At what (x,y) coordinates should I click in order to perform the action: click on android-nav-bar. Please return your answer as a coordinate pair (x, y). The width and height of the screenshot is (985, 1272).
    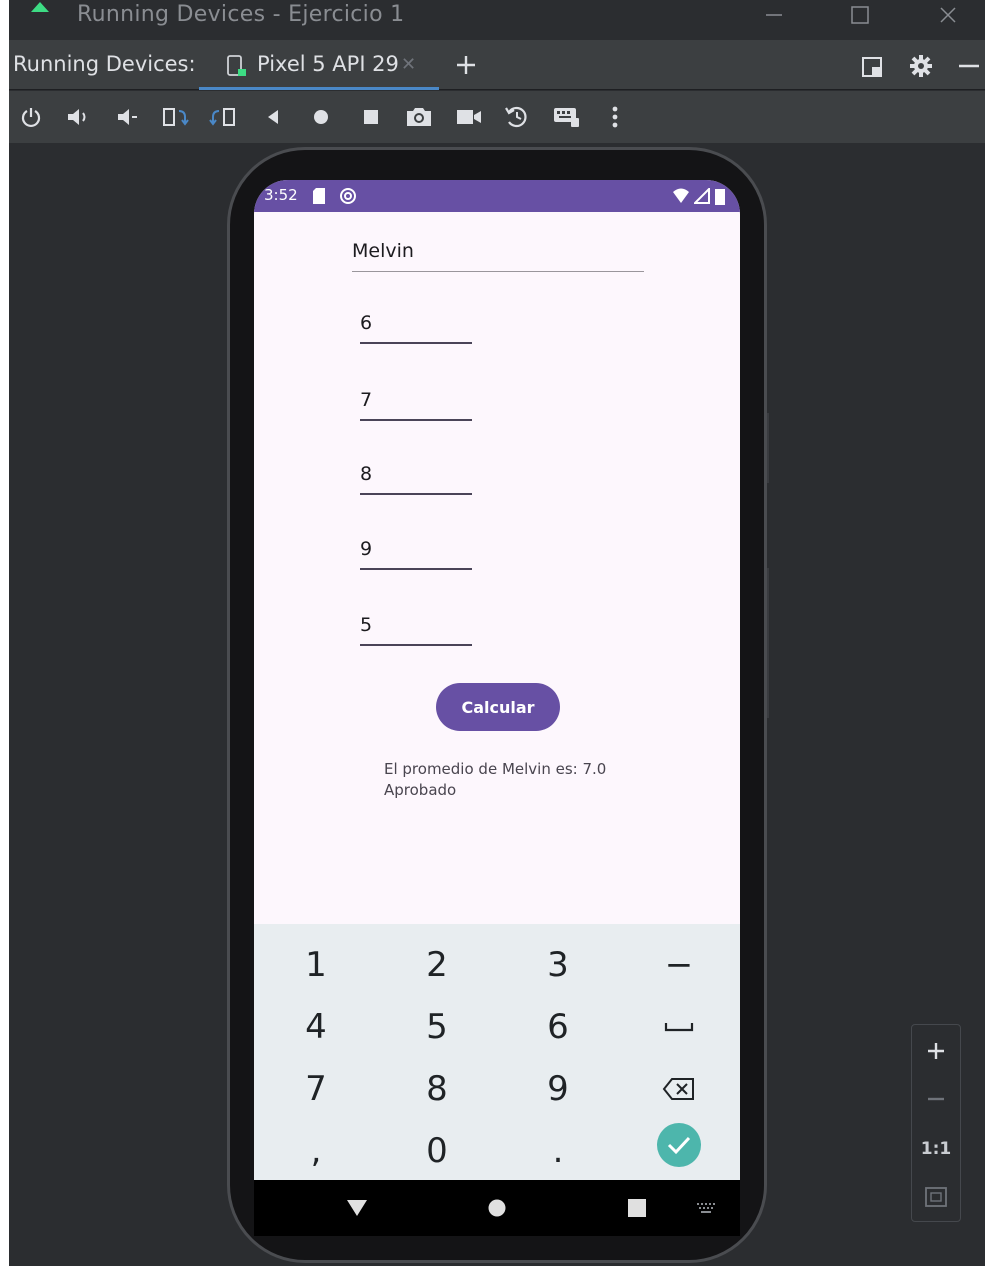
    Looking at the image, I should click on (497, 1208).